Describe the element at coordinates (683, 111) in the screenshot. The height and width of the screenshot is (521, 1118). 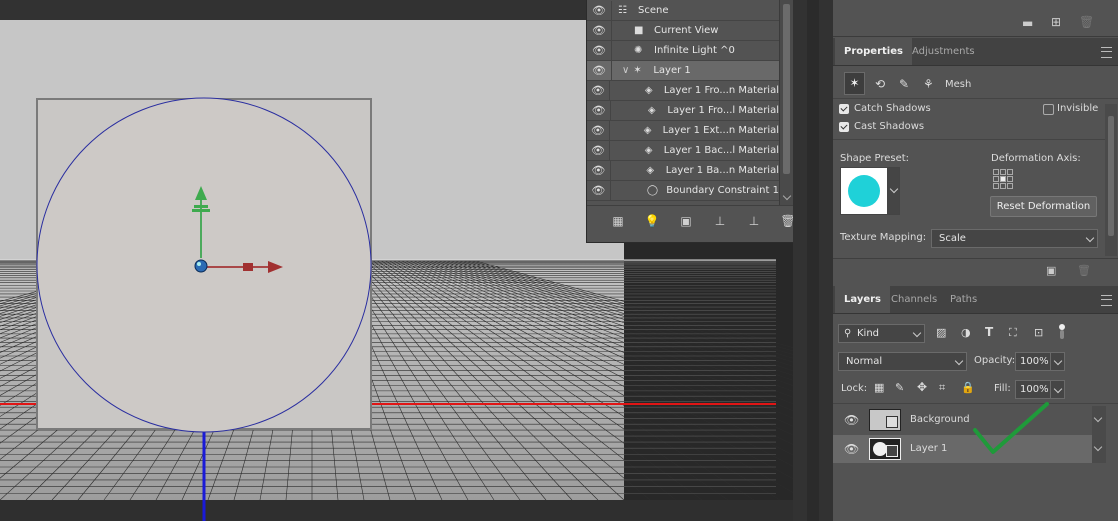
I see `scene-item: 👁 ◈ Layer 1 Fro...l Material` at that location.